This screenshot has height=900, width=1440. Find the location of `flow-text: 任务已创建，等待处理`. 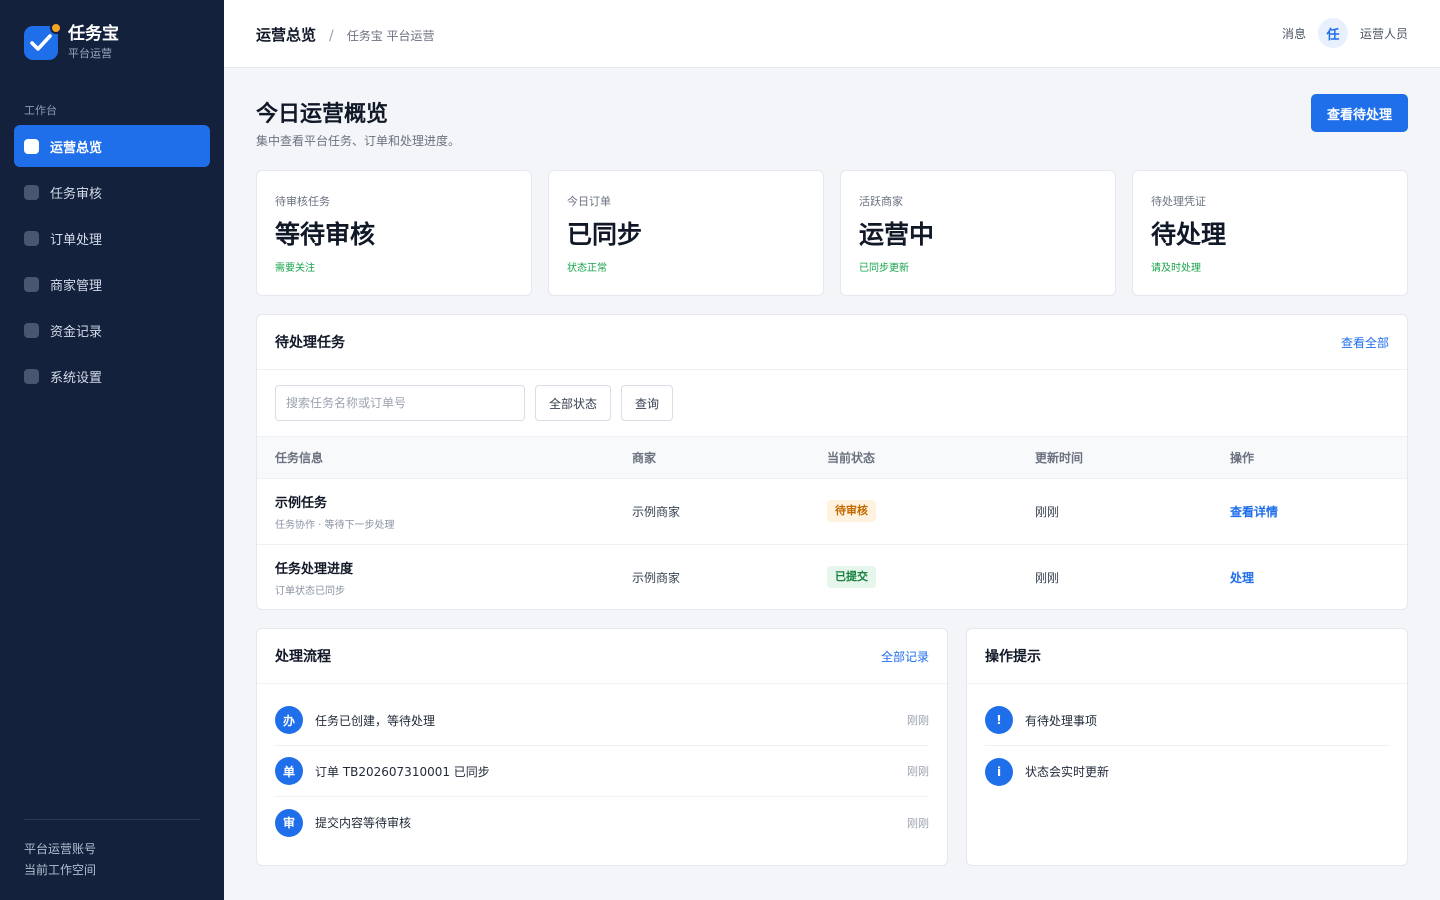

flow-text: 任务已创建，等待处理 is located at coordinates (375, 720).